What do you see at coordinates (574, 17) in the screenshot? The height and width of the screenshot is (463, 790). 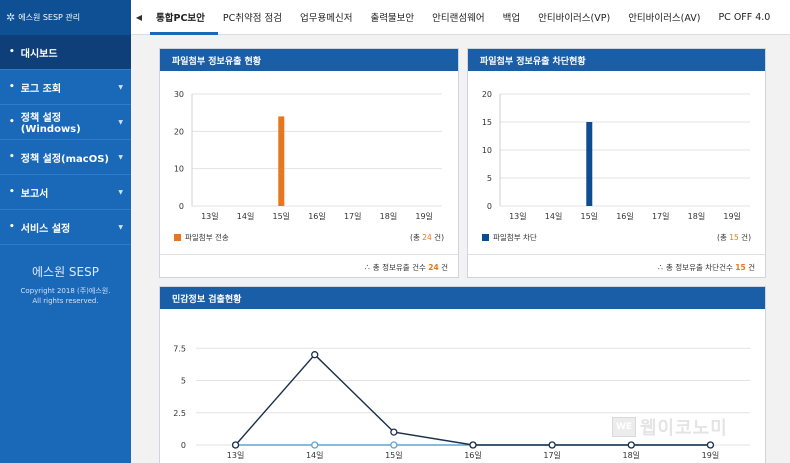 I see `tab-antivirus-vp: 안티바이러스(VP)` at bounding box center [574, 17].